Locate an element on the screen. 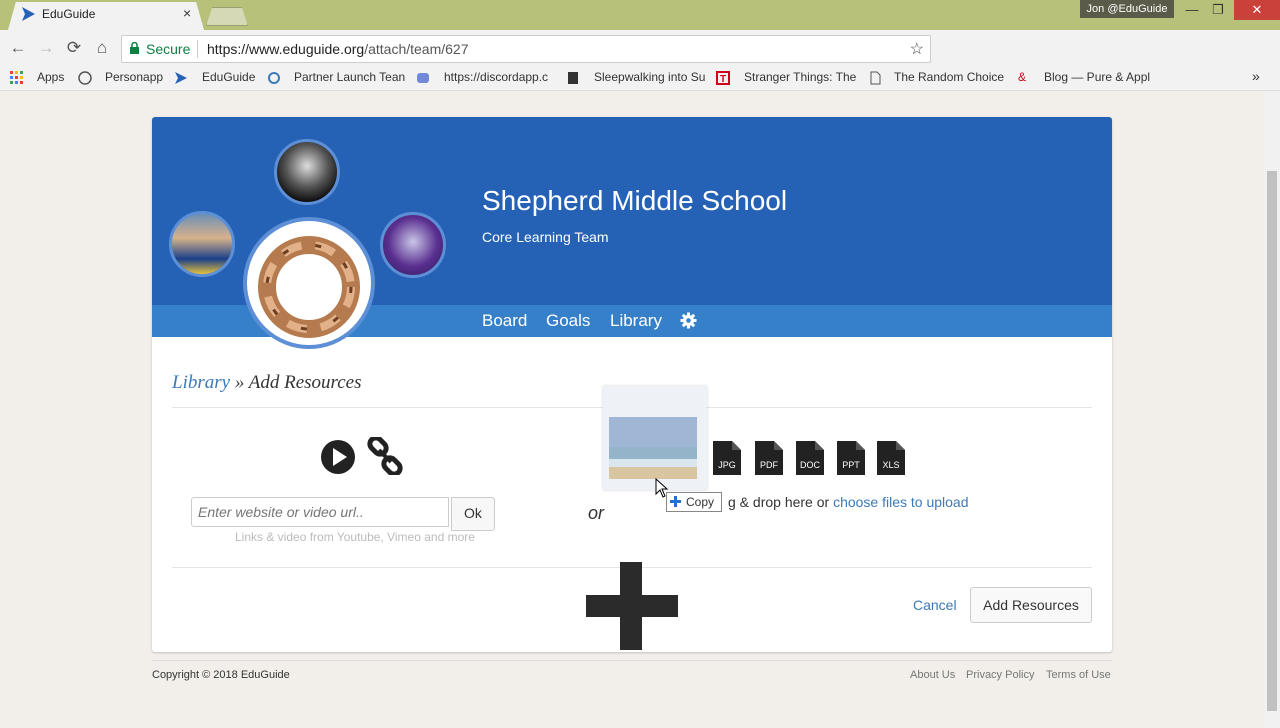 The width and height of the screenshot is (1280, 728). drag-preview is located at coordinates (655, 438).